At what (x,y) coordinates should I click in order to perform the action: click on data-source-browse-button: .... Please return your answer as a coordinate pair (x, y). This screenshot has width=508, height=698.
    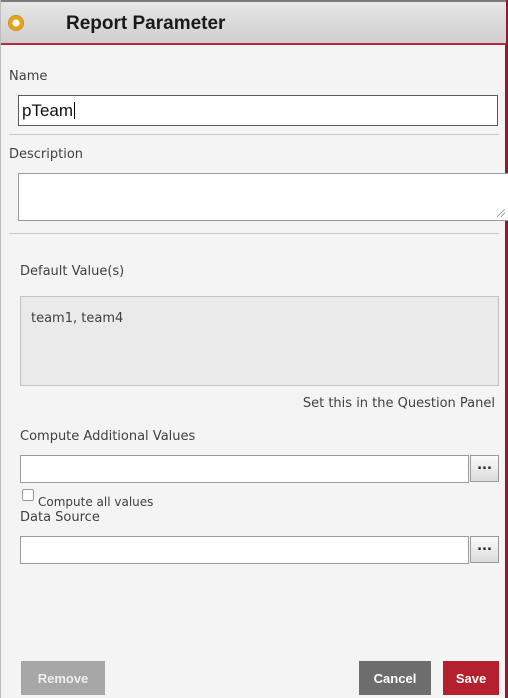
    Looking at the image, I should click on (484, 549).